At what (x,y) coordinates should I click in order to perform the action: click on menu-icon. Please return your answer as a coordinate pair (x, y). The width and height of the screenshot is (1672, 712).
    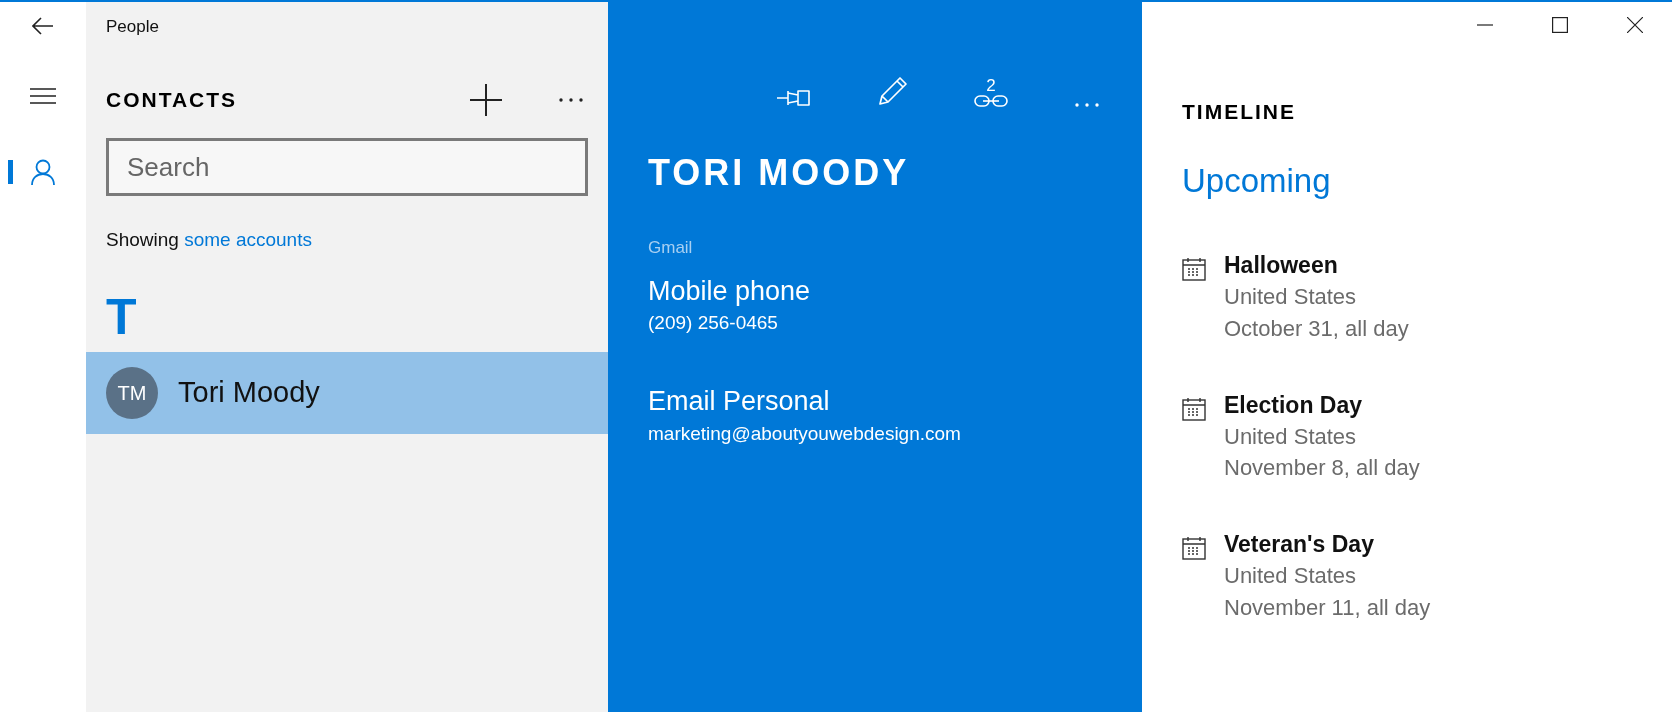
    Looking at the image, I should click on (43, 96).